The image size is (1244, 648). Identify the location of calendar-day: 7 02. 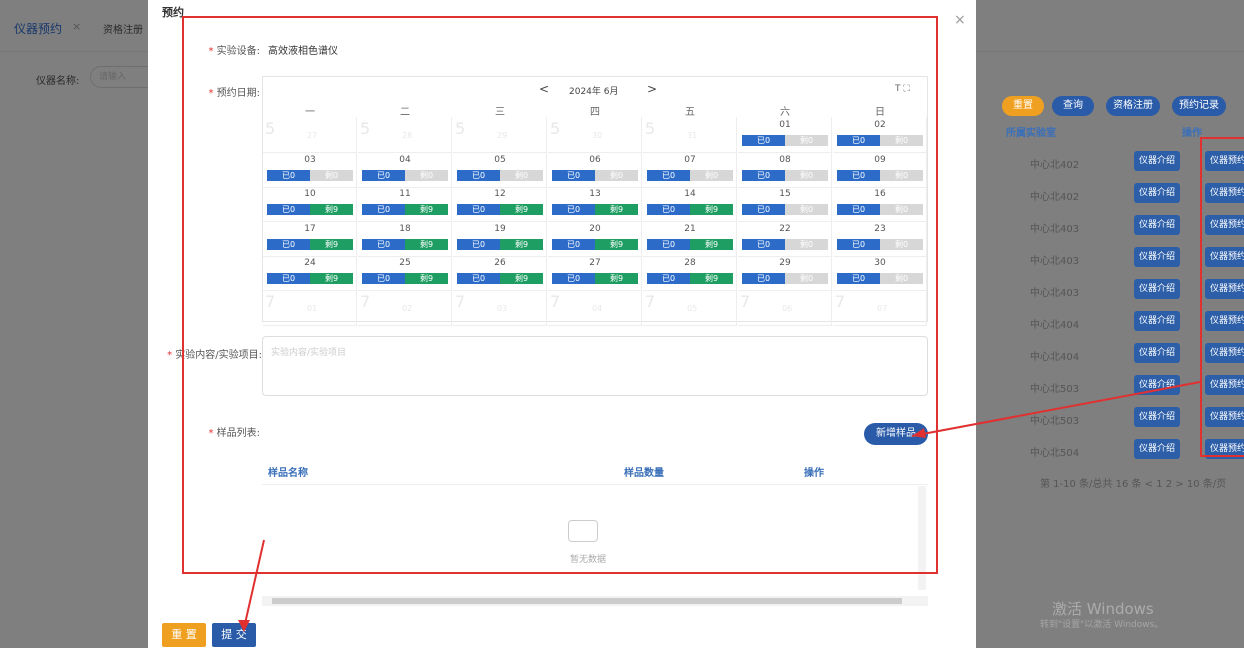
(405, 307).